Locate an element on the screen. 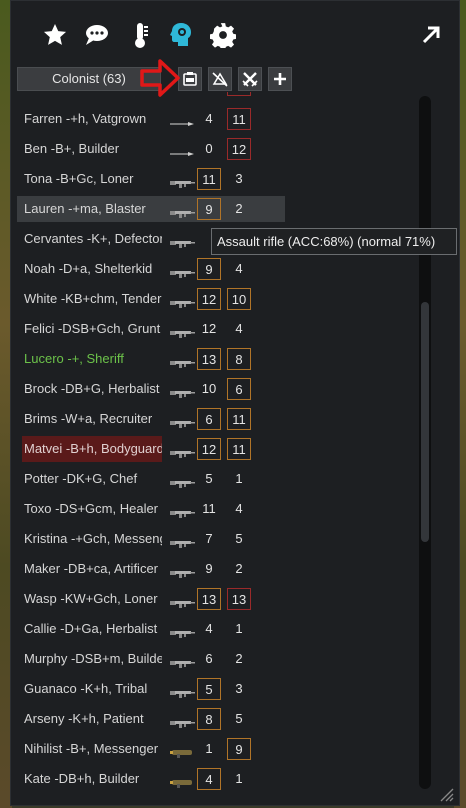 This screenshot has height=808, width=466. list-item: Callie -D+Ga, Herbalist 4 1 is located at coordinates (151, 629).